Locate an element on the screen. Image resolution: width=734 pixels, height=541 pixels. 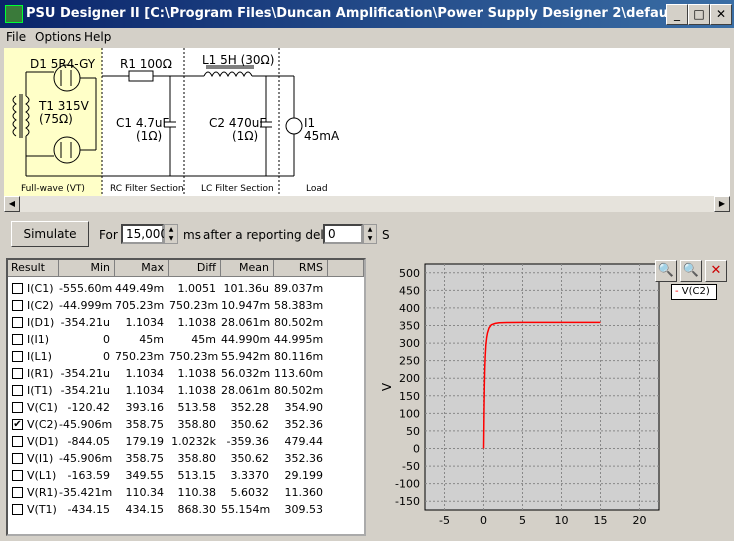
cell-mean: 352.28 is located at coordinates (250, 407).